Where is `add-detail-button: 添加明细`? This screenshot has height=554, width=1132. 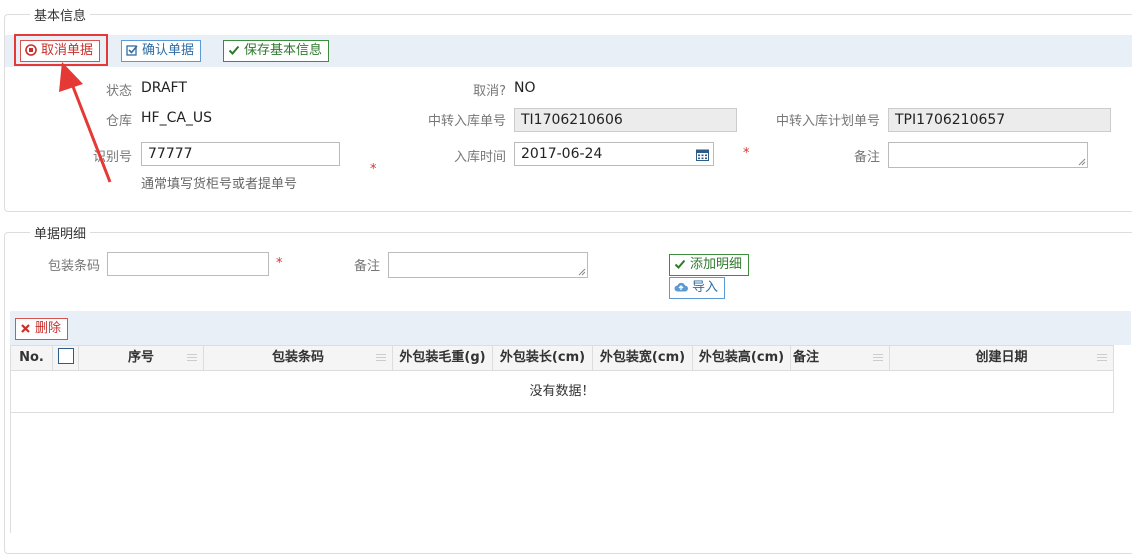 add-detail-button: 添加明细 is located at coordinates (709, 265).